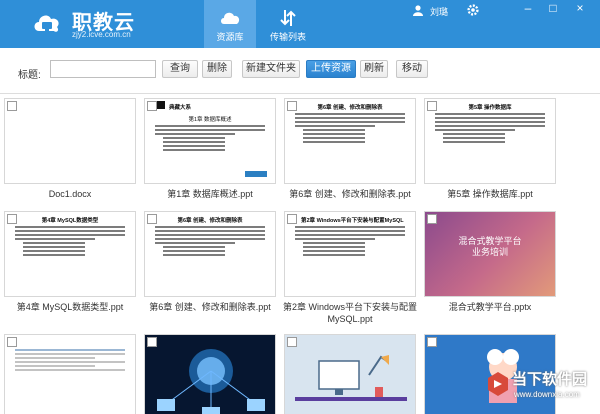  I want to click on file-name: 第1章 数据库概述.ppt, so click(210, 194).